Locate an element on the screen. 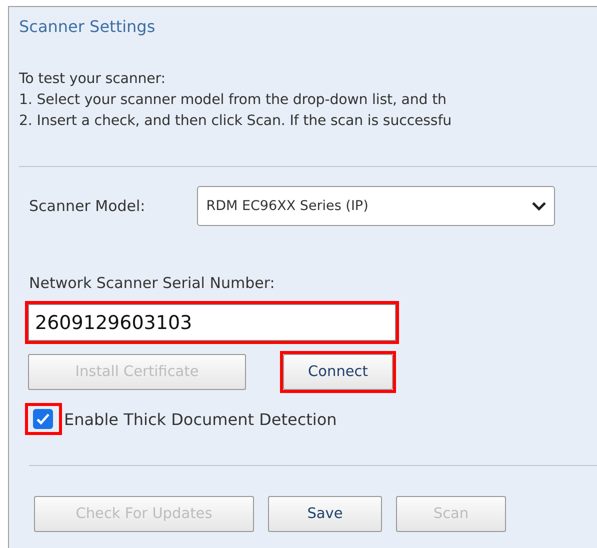 The image size is (597, 548). footer-button: Save is located at coordinates (325, 514).